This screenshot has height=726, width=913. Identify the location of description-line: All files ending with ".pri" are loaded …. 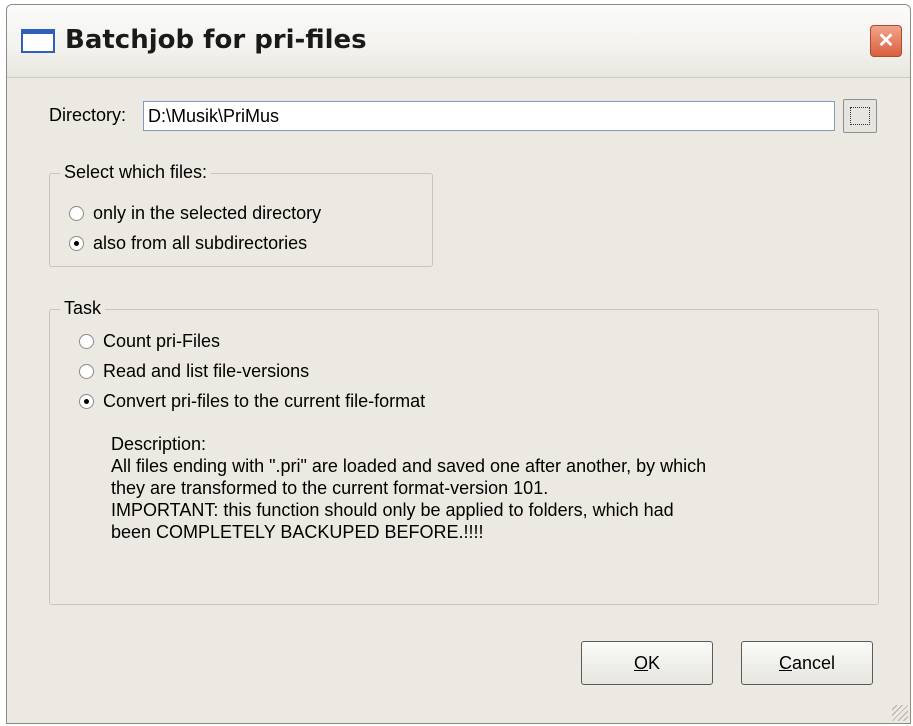
(409, 466).